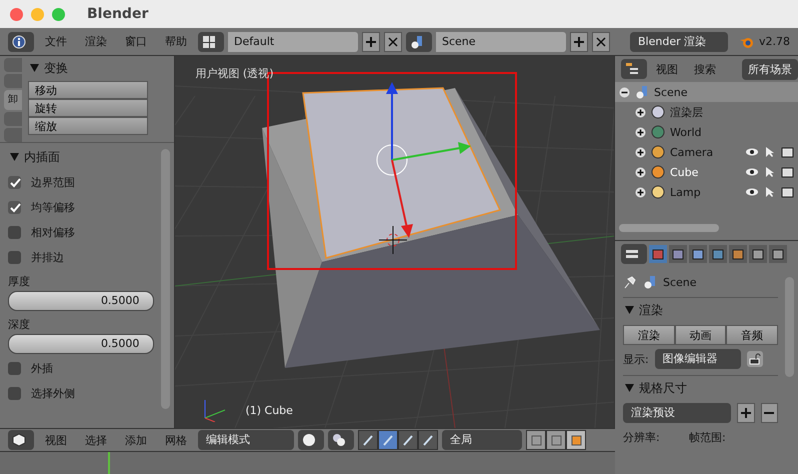 The width and height of the screenshot is (798, 474). I want to click on field-label: 显示:, so click(636, 359).